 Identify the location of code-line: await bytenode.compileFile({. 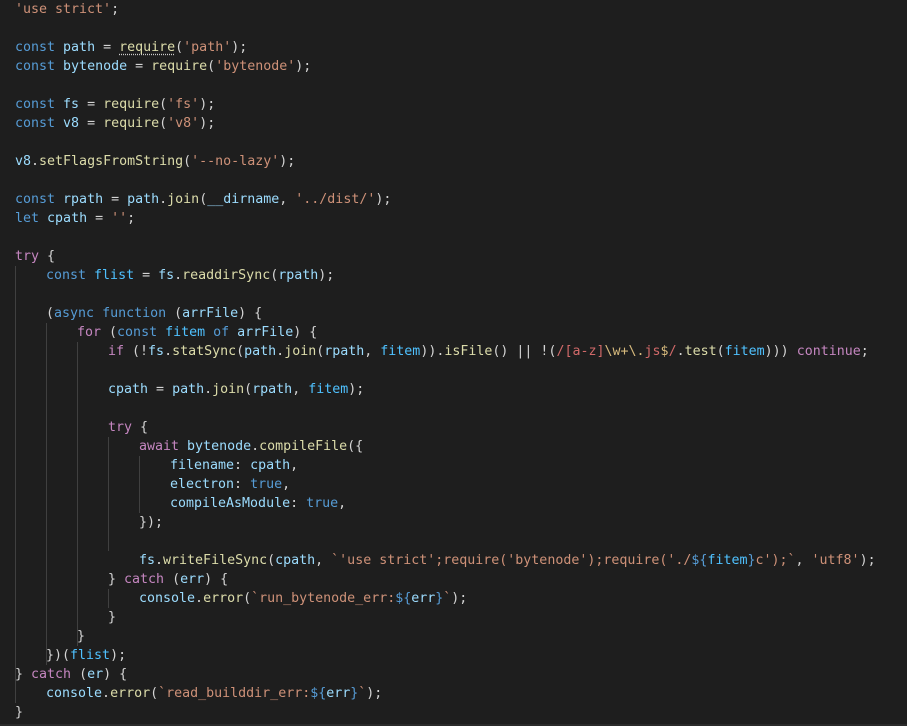
(251, 446).